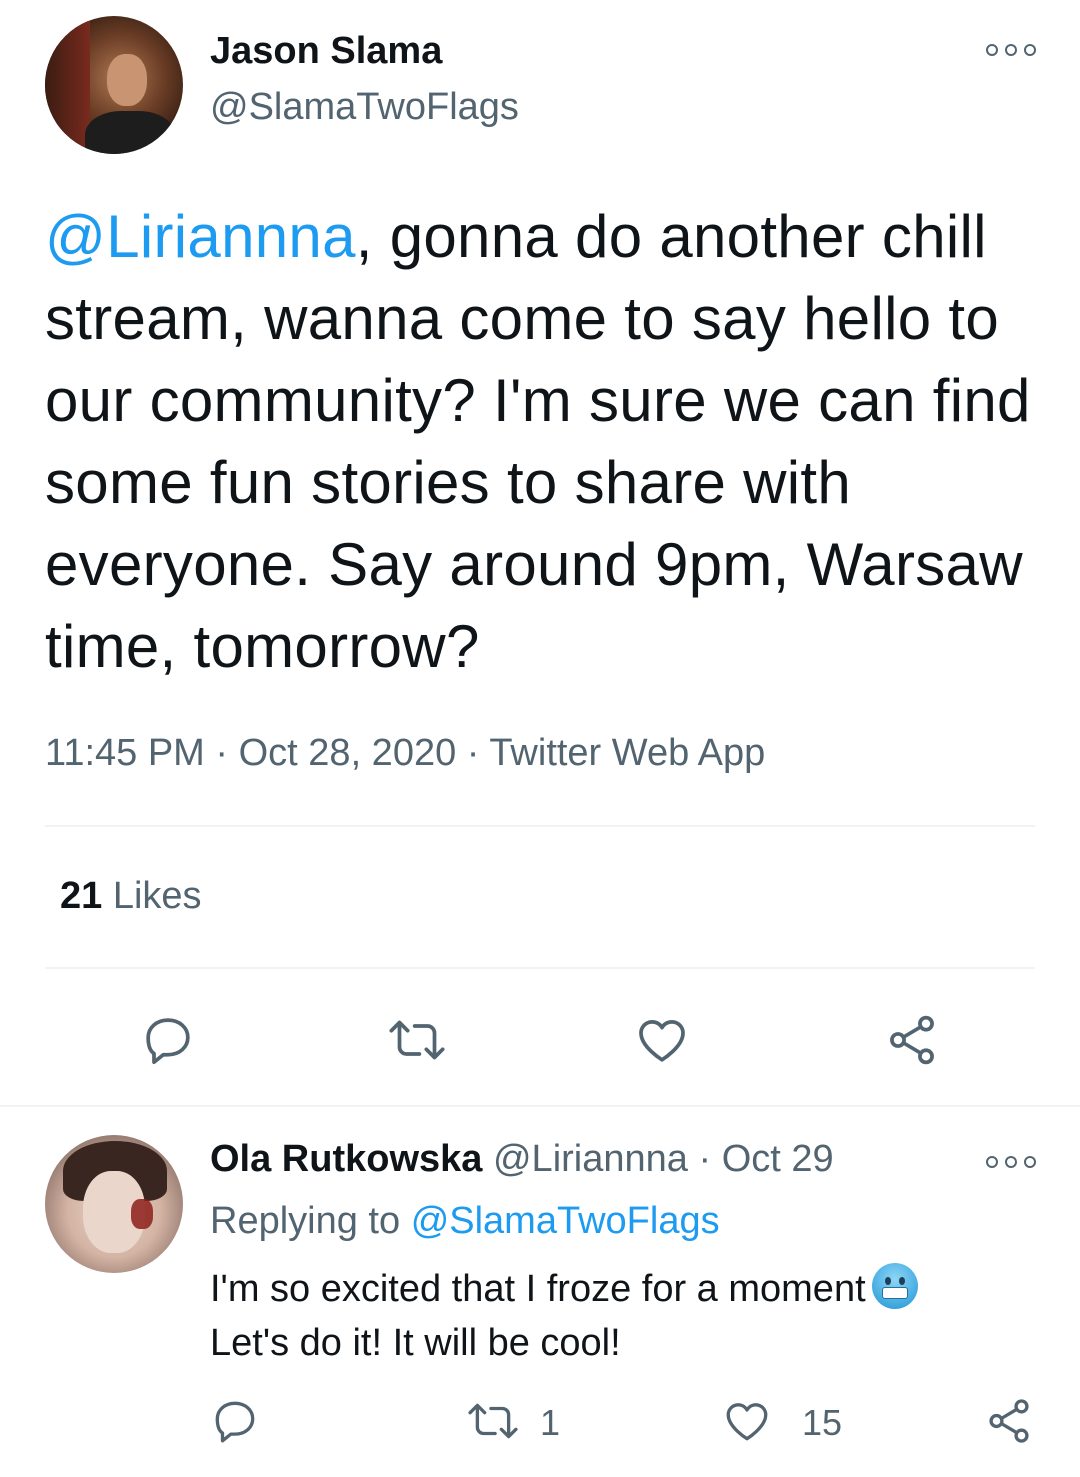 The width and height of the screenshot is (1080, 1477). What do you see at coordinates (364, 107) in the screenshot?
I see `author-handle: @SlamaTwoFlags` at bounding box center [364, 107].